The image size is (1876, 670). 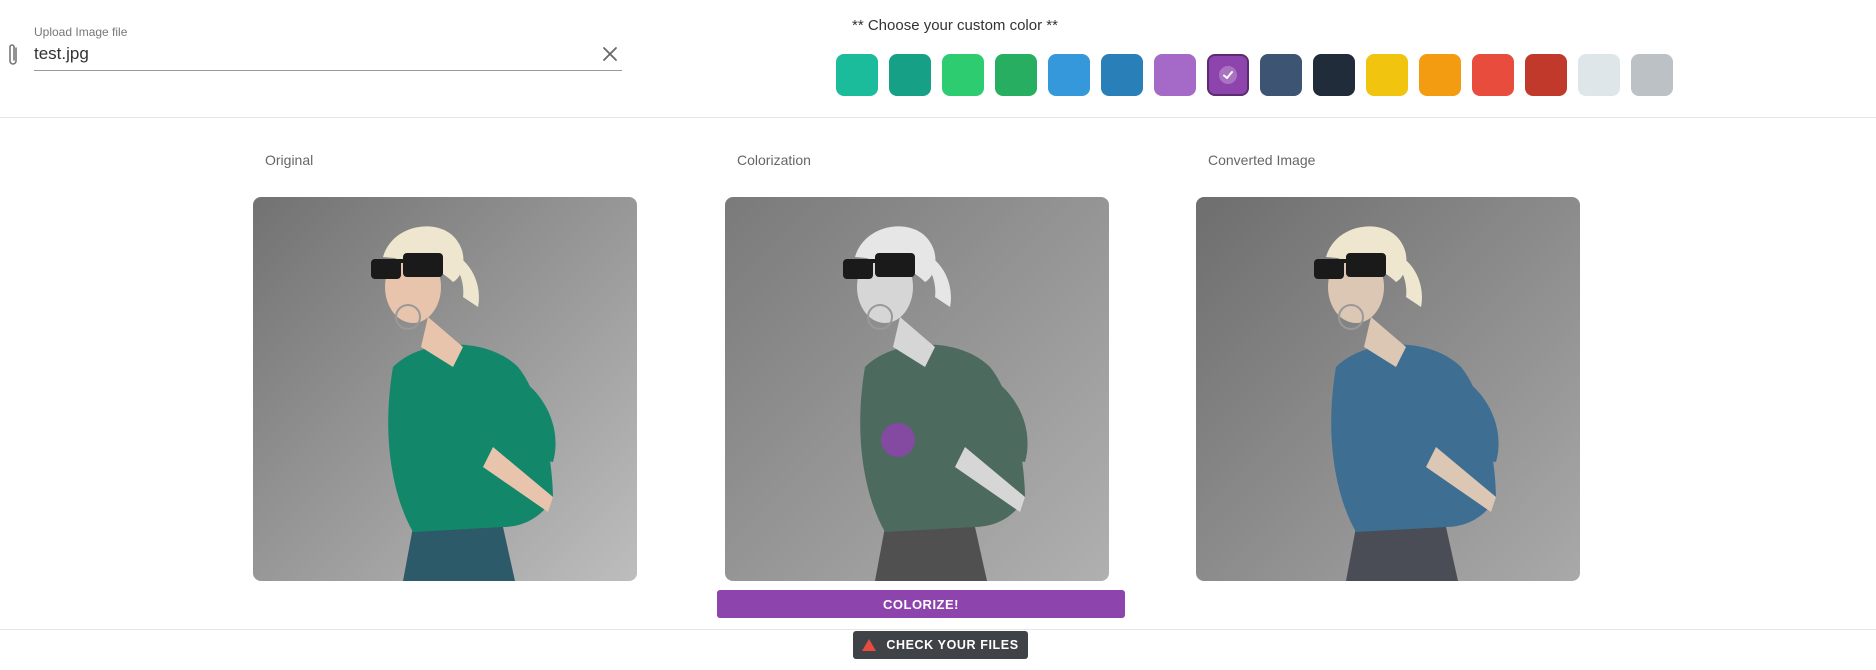 I want to click on upload-file-field: Upload Image file test.jpg, so click(x=315, y=48).